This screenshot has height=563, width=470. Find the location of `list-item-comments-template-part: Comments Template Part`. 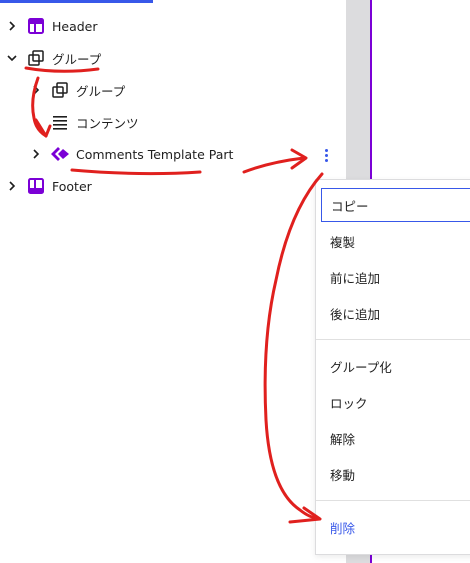

list-item-comments-template-part: Comments Template Part is located at coordinates (131, 154).